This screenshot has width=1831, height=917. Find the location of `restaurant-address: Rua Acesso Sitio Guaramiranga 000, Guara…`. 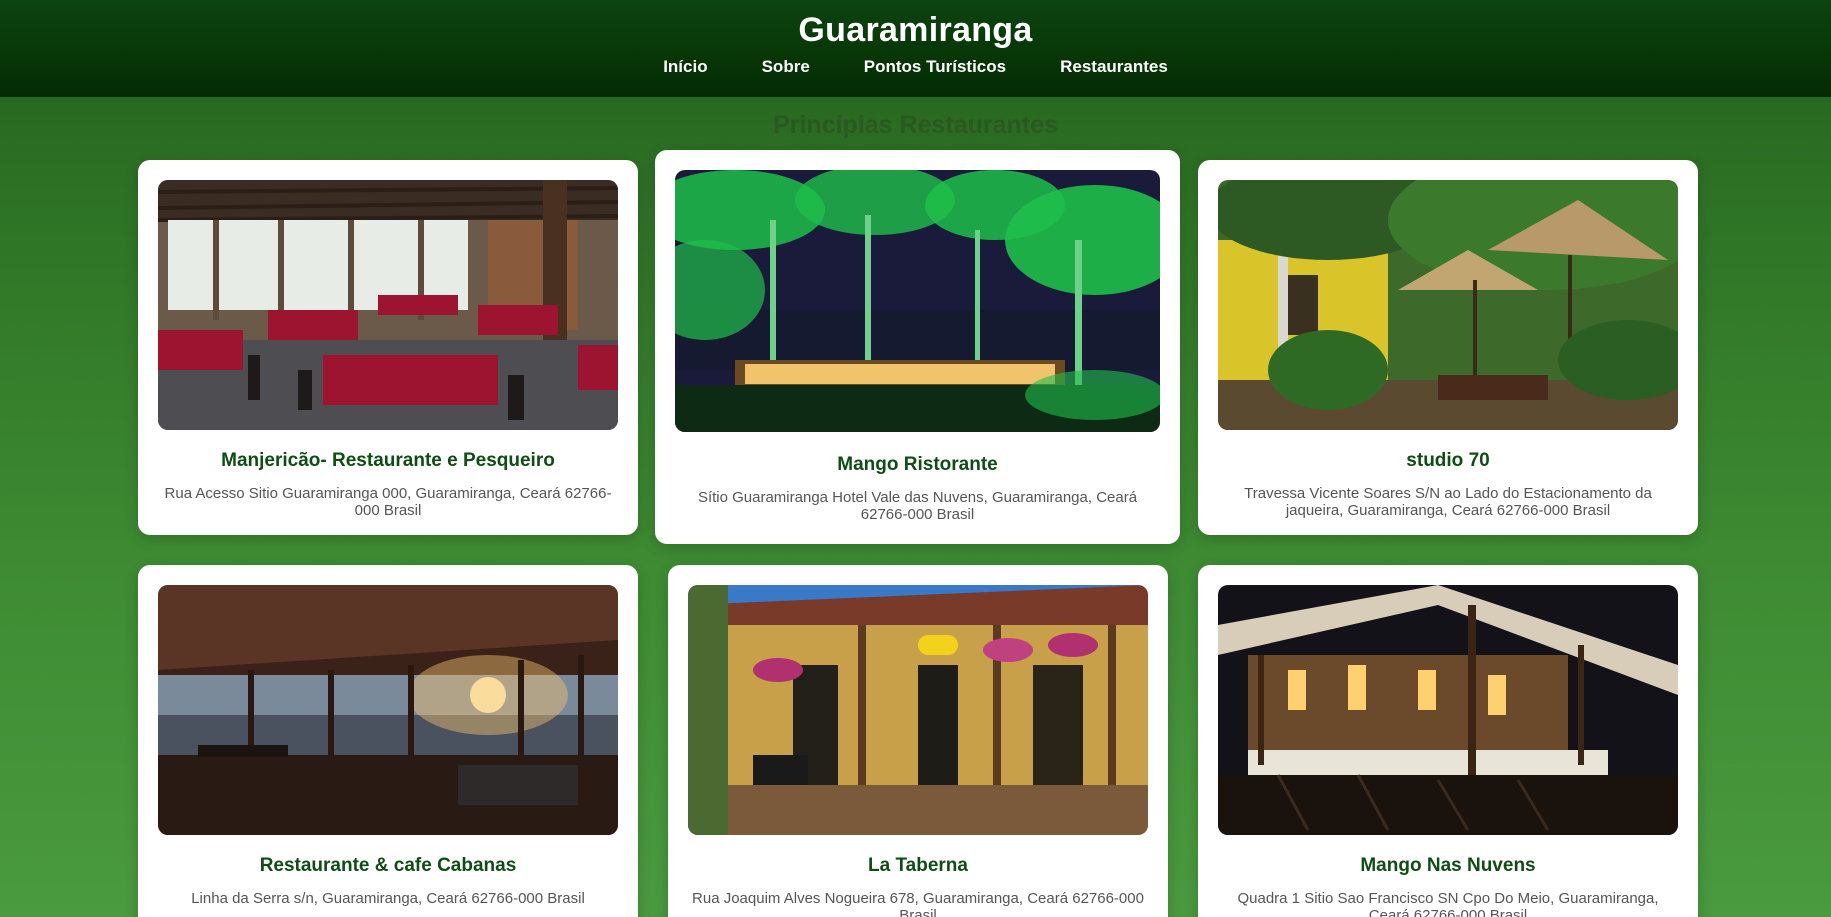

restaurant-address: Rua Acesso Sitio Guaramiranga 000, Guara… is located at coordinates (388, 502).